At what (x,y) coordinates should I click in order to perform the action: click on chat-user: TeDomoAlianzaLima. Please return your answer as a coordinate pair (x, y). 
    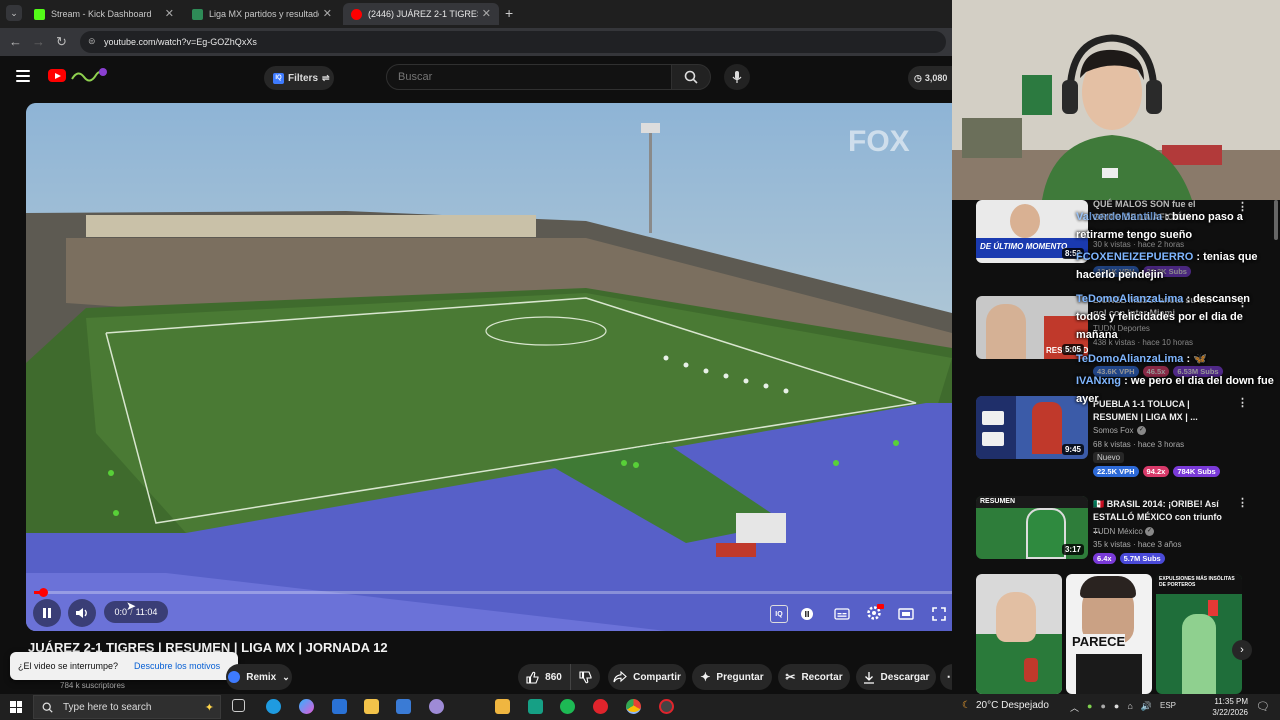
    Looking at the image, I should click on (1130, 359).